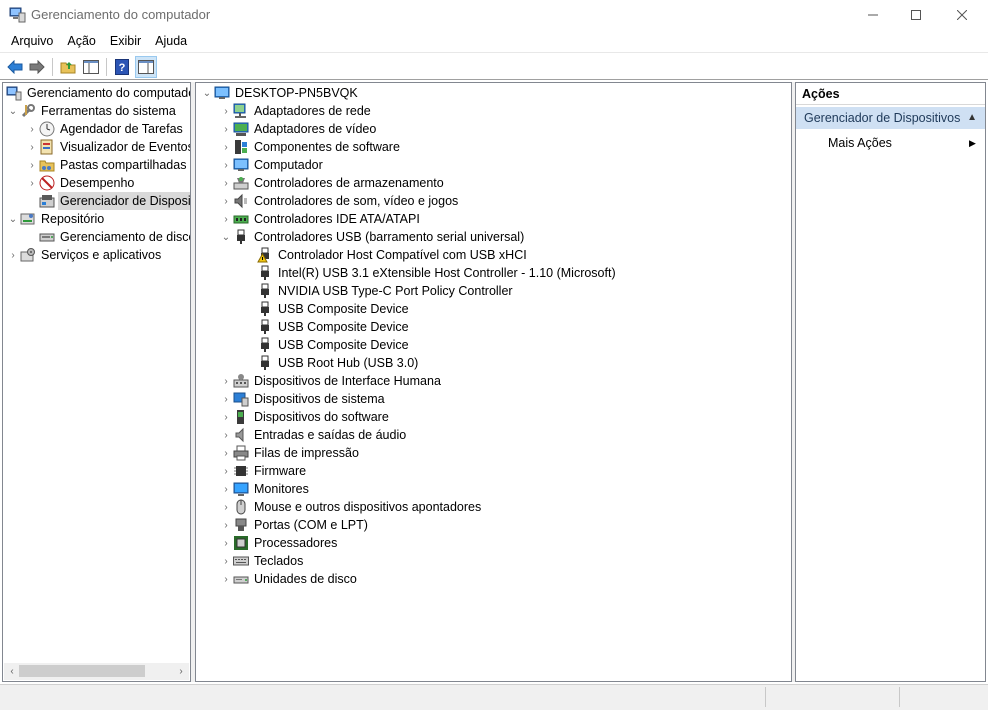 This screenshot has height=710, width=988. I want to click on device-category: › Mouse e outros dispositivos apontadores, so click(351, 507).